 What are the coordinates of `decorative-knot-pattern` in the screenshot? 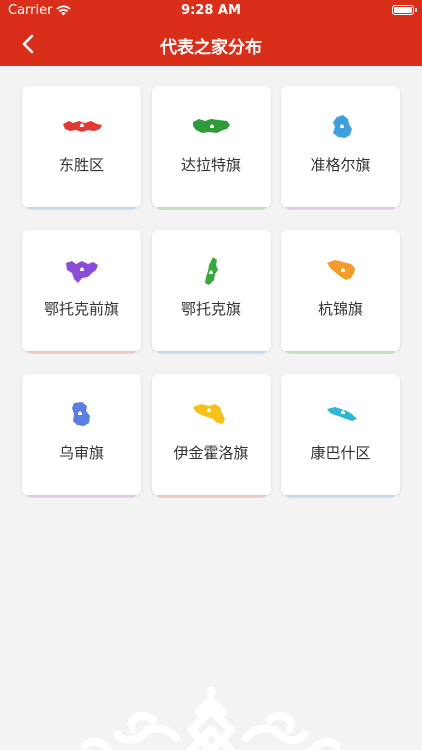 It's located at (211, 718).